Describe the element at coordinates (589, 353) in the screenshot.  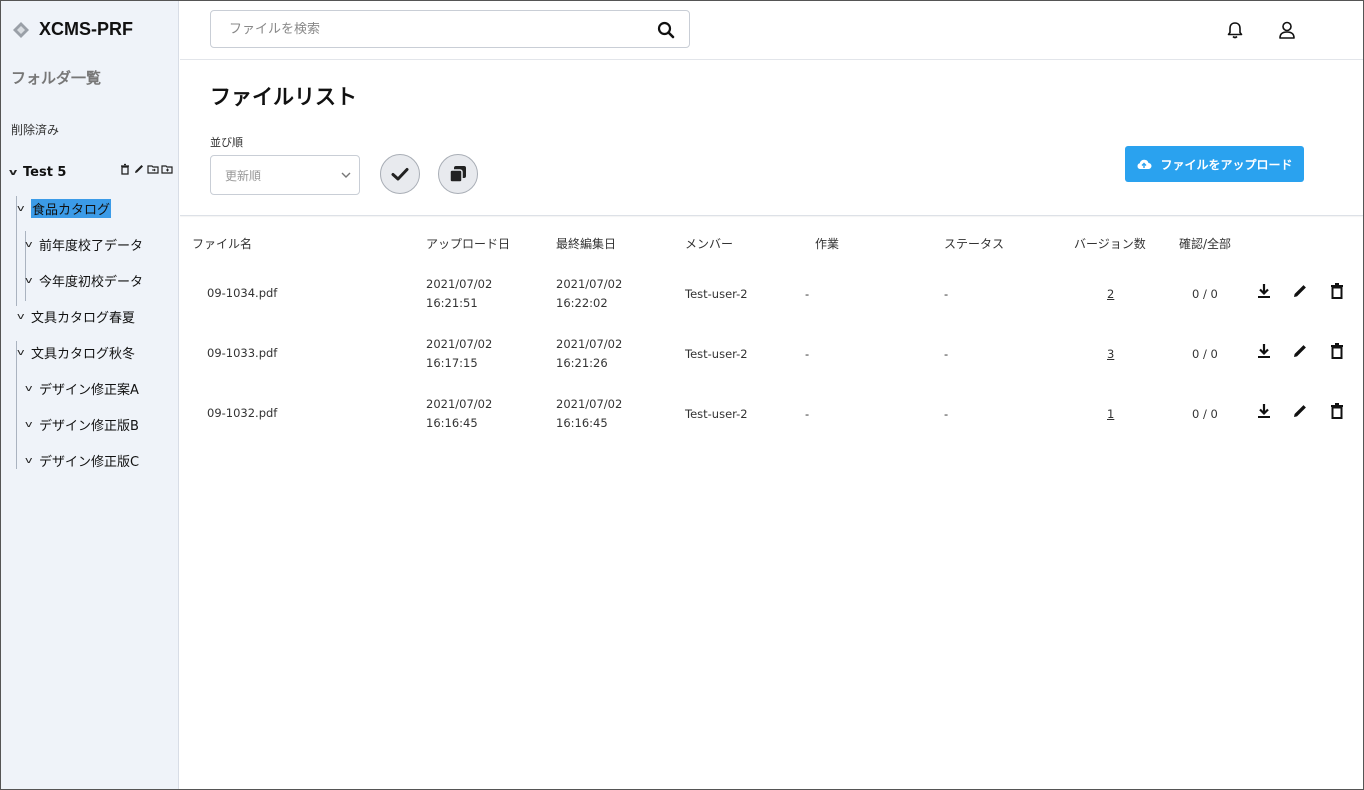
I see `edit-date: 2021/07/02 16:21:26` at that location.